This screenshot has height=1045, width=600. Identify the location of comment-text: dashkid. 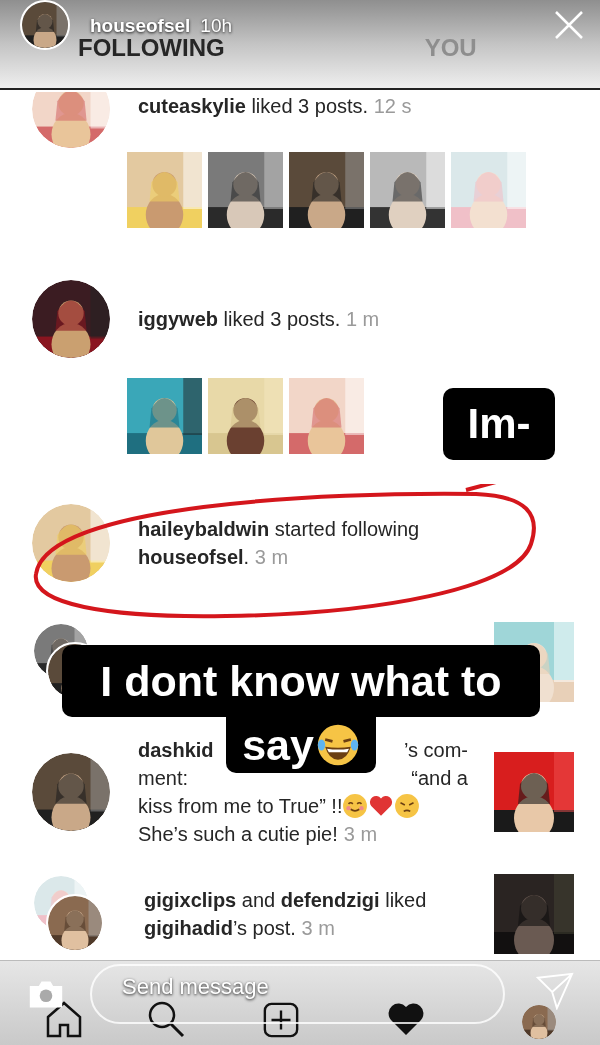
(176, 750).